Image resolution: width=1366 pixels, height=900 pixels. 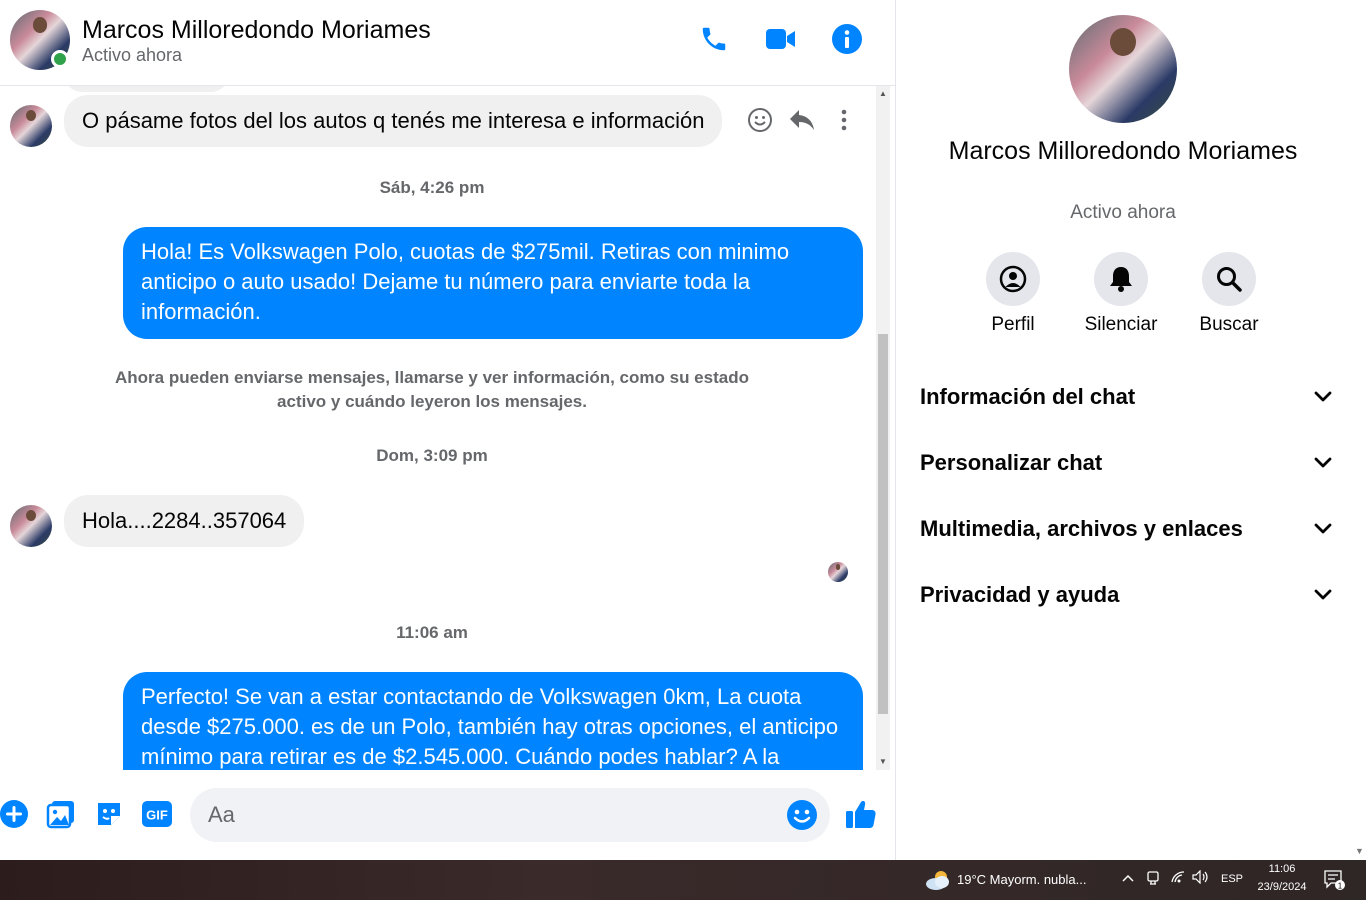 I want to click on gif-label: GIF, so click(x=157, y=815).